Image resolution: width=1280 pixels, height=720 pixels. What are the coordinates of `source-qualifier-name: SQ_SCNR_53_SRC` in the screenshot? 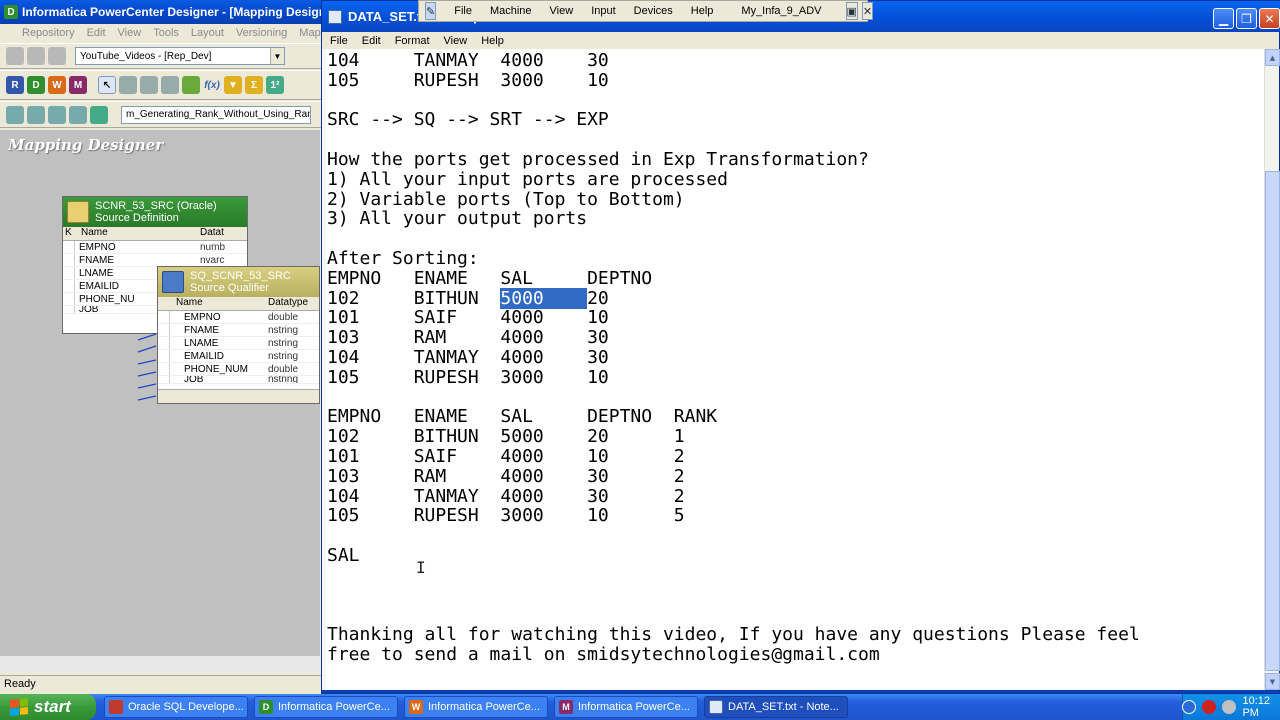 It's located at (240, 276).